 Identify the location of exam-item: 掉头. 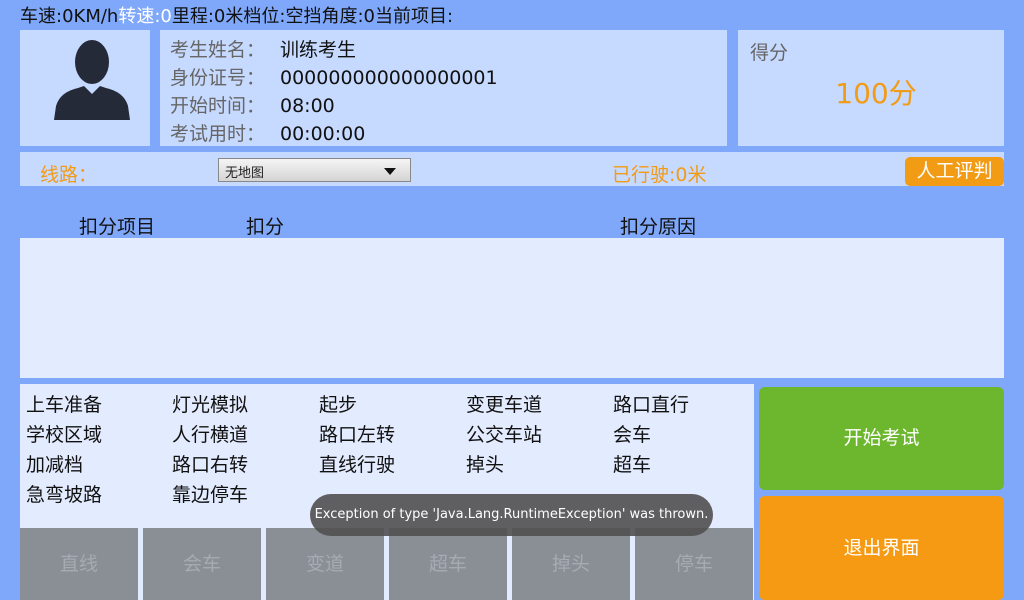
(485, 463).